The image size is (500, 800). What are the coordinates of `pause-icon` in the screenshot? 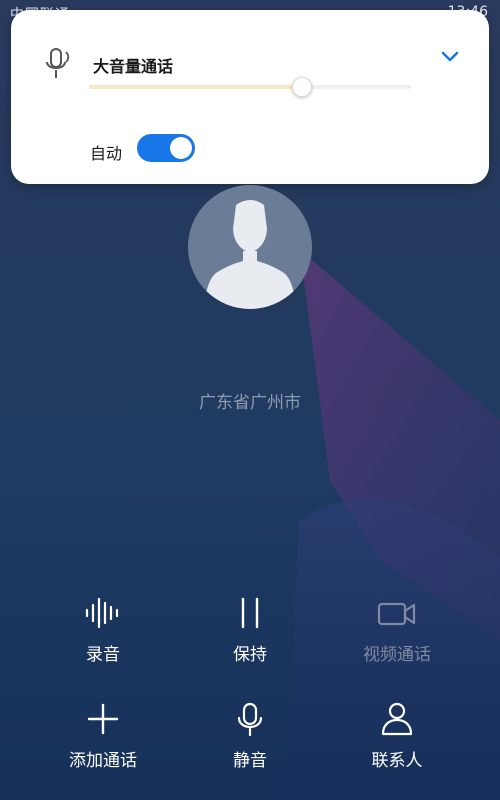 It's located at (250, 613).